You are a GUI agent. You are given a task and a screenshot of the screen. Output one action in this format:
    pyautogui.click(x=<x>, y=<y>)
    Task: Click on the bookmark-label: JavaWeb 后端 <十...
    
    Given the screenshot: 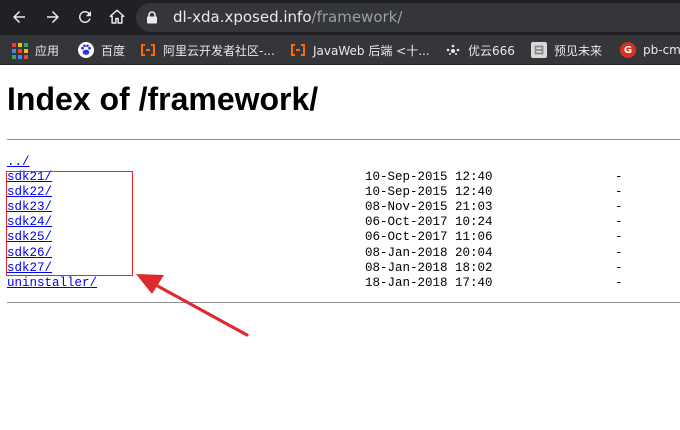 What is the action you would take?
    pyautogui.click(x=371, y=50)
    